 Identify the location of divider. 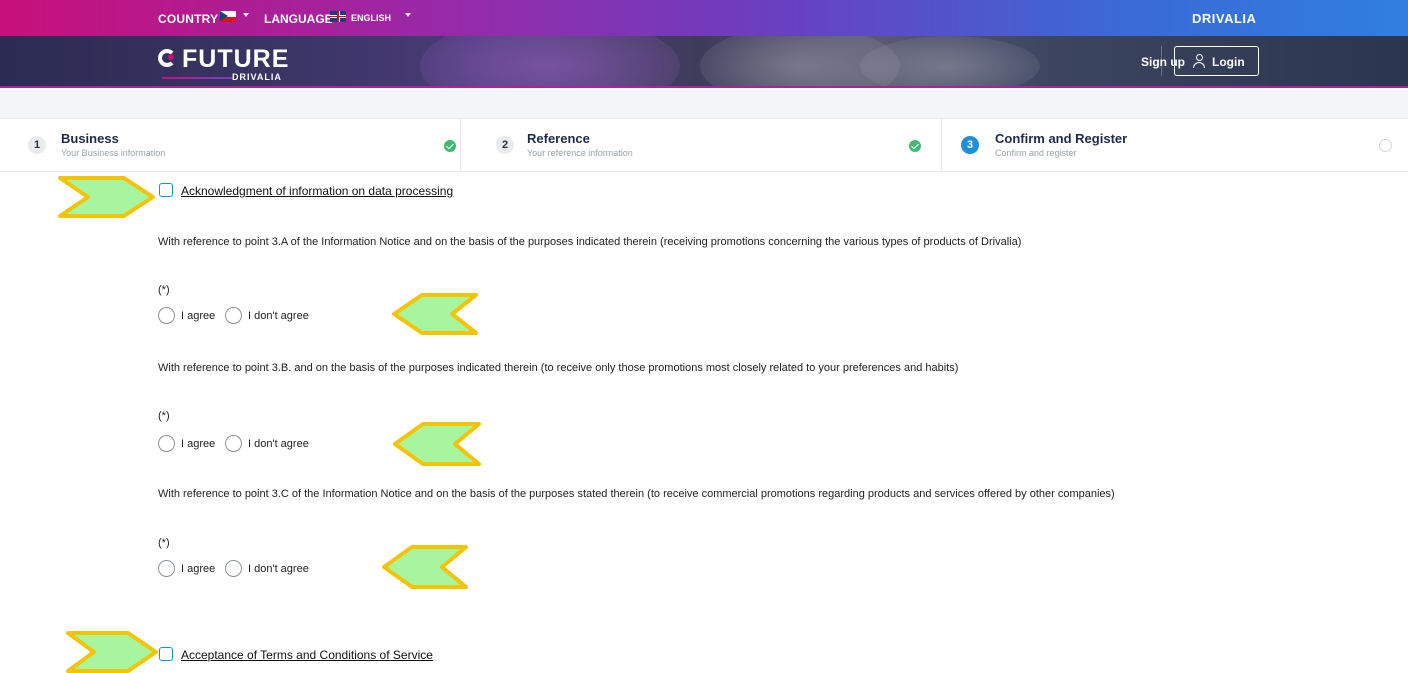
(1161, 61).